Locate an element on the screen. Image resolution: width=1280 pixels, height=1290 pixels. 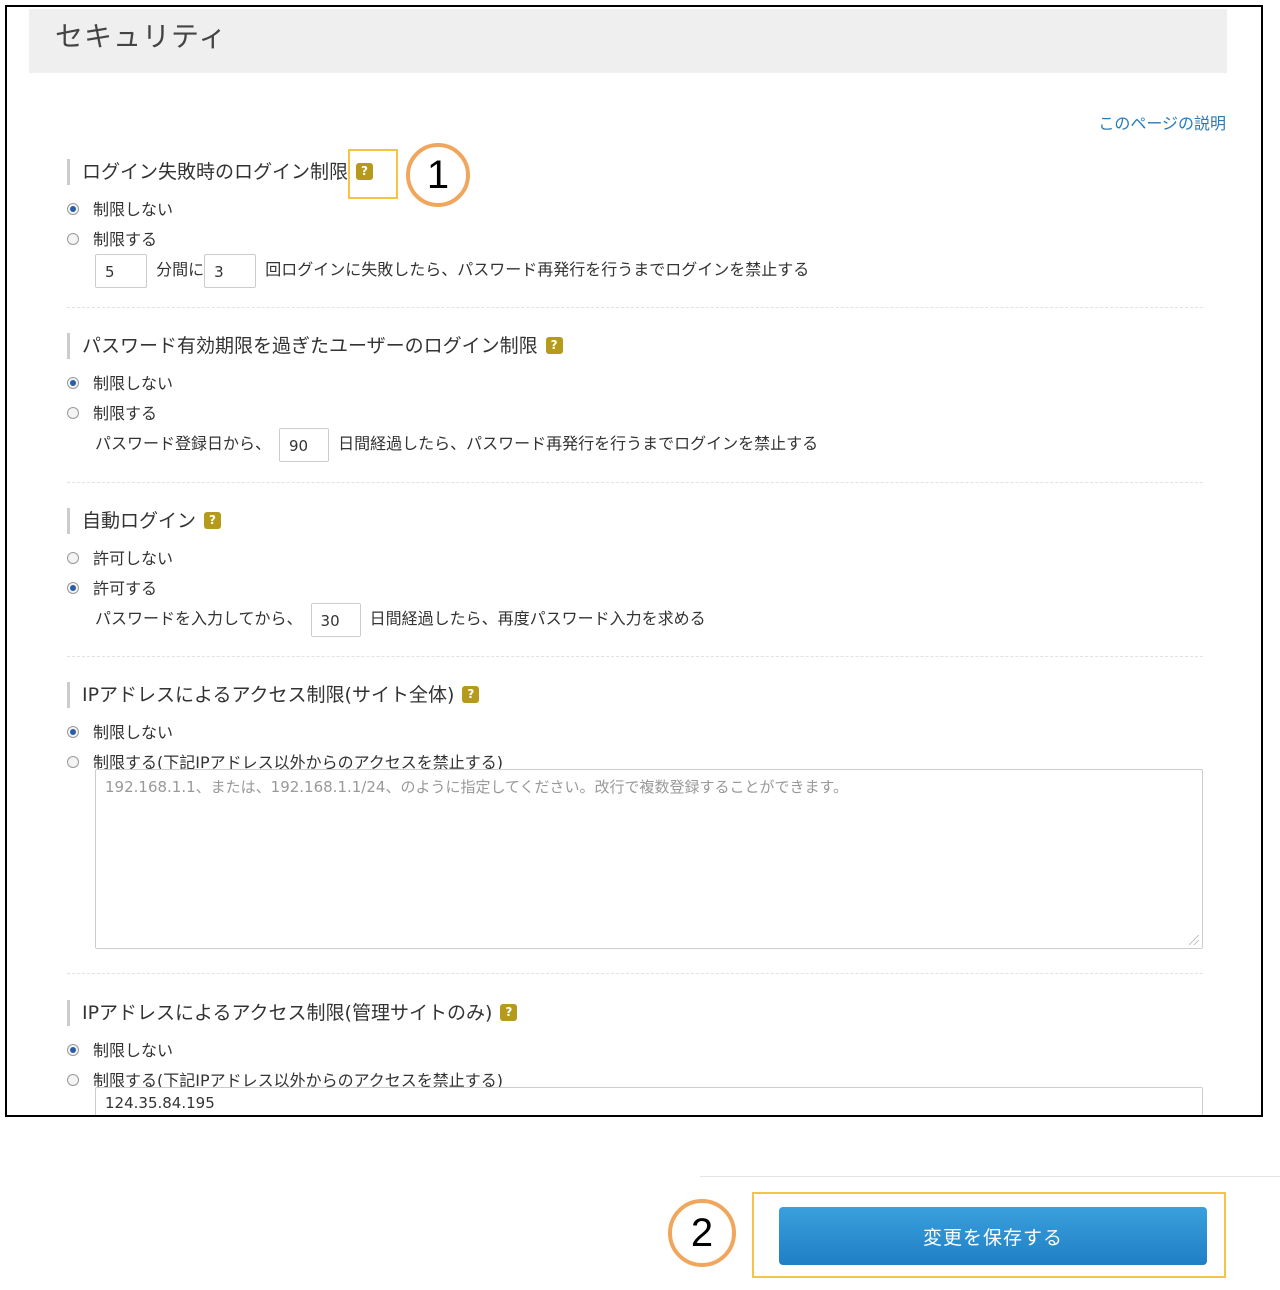
callout-highlight-box is located at coordinates (373, 174).